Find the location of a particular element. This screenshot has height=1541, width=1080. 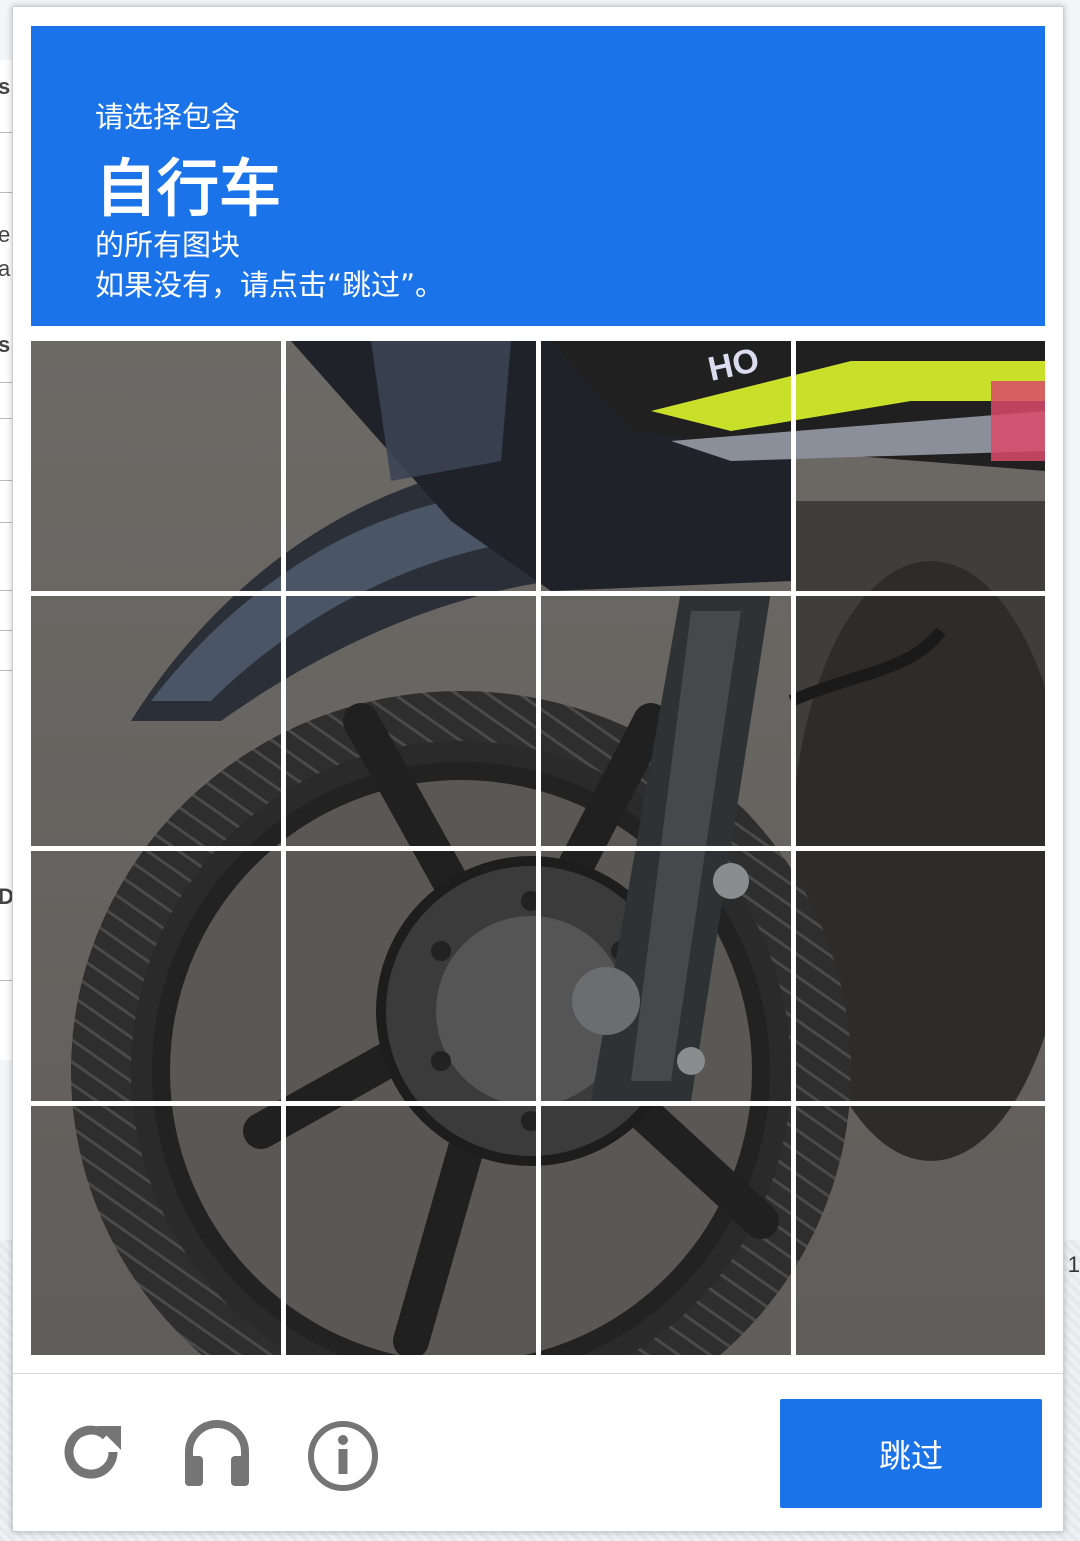

info-icon is located at coordinates (343, 1456).